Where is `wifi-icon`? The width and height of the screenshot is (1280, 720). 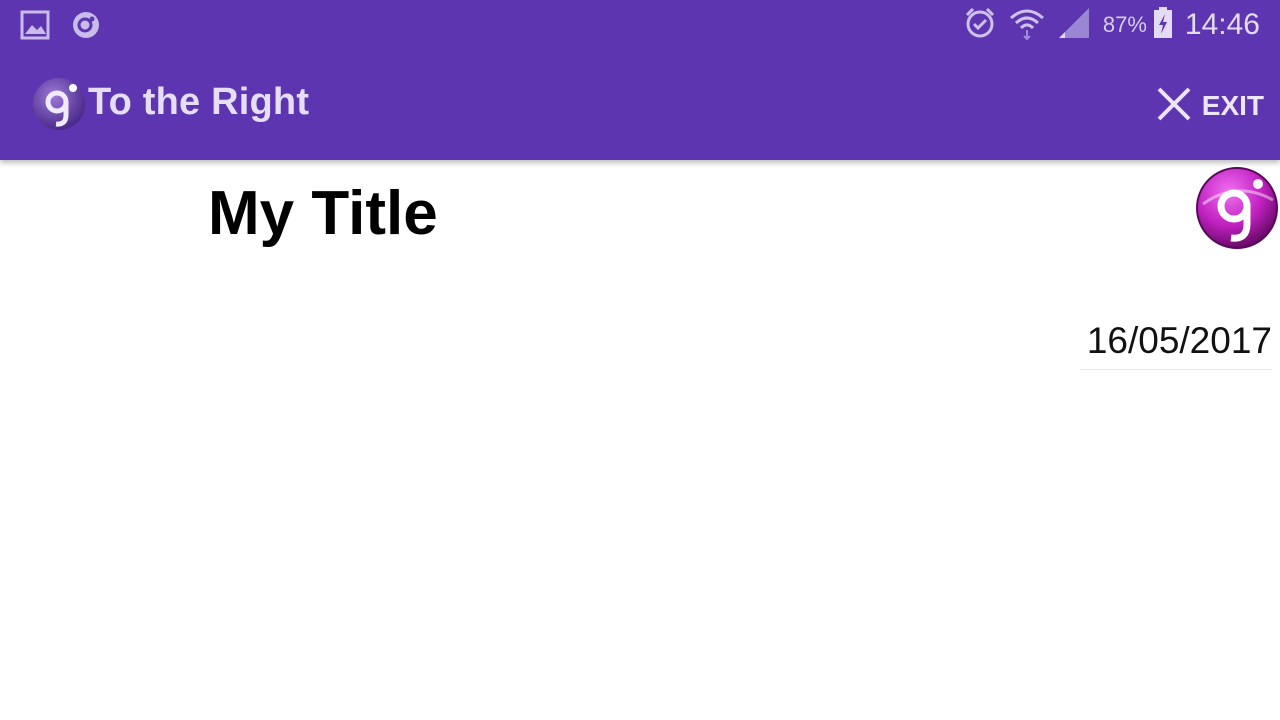 wifi-icon is located at coordinates (1027, 25).